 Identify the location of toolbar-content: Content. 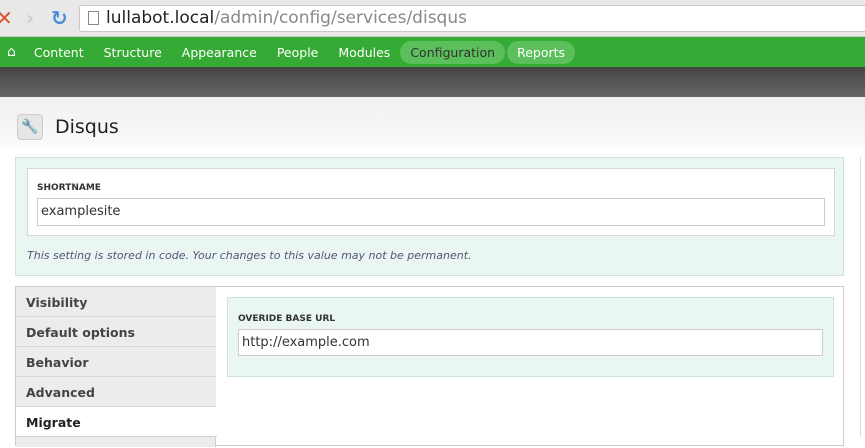
(59, 52).